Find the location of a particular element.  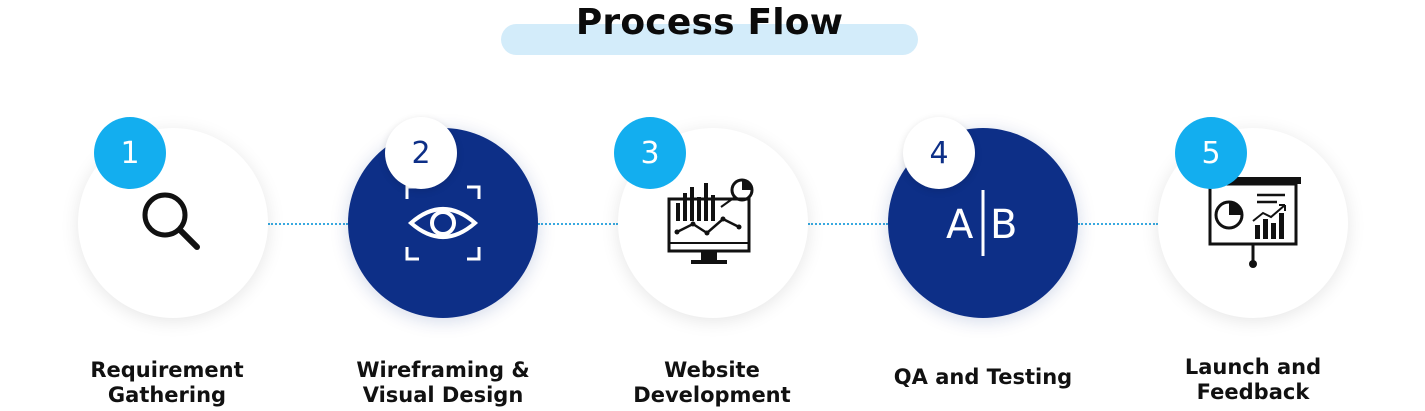

presentation-board-icon is located at coordinates (1253, 223).